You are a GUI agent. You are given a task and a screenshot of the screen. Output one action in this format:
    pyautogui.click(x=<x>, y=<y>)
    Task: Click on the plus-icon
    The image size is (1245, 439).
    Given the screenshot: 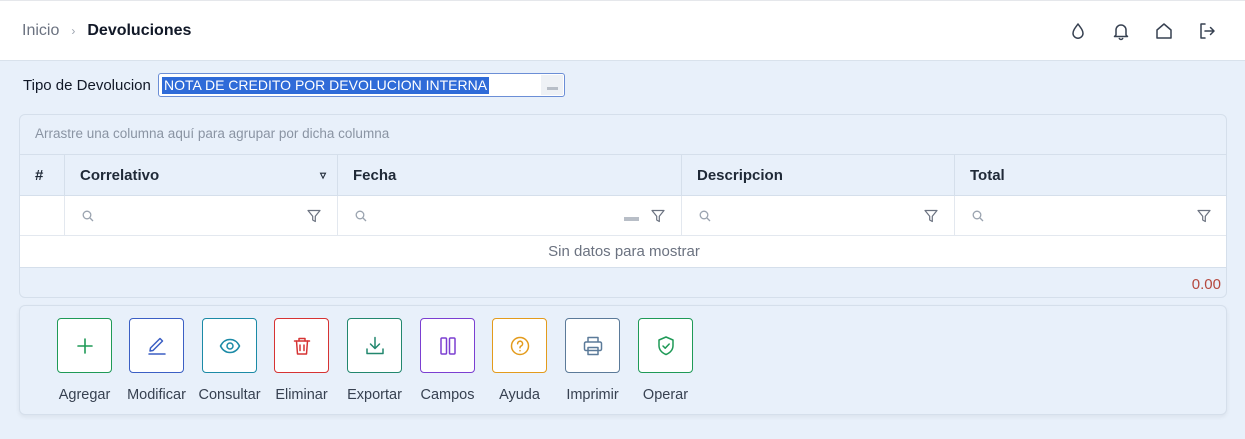 What is the action you would take?
    pyautogui.click(x=84, y=345)
    